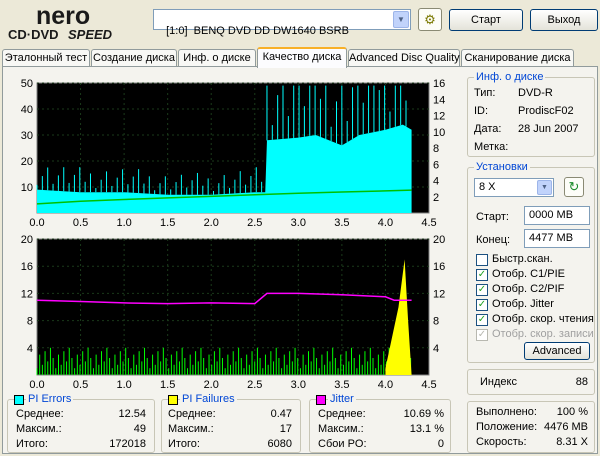  I want to click on x-tick-label: 1.5, so click(167, 223).